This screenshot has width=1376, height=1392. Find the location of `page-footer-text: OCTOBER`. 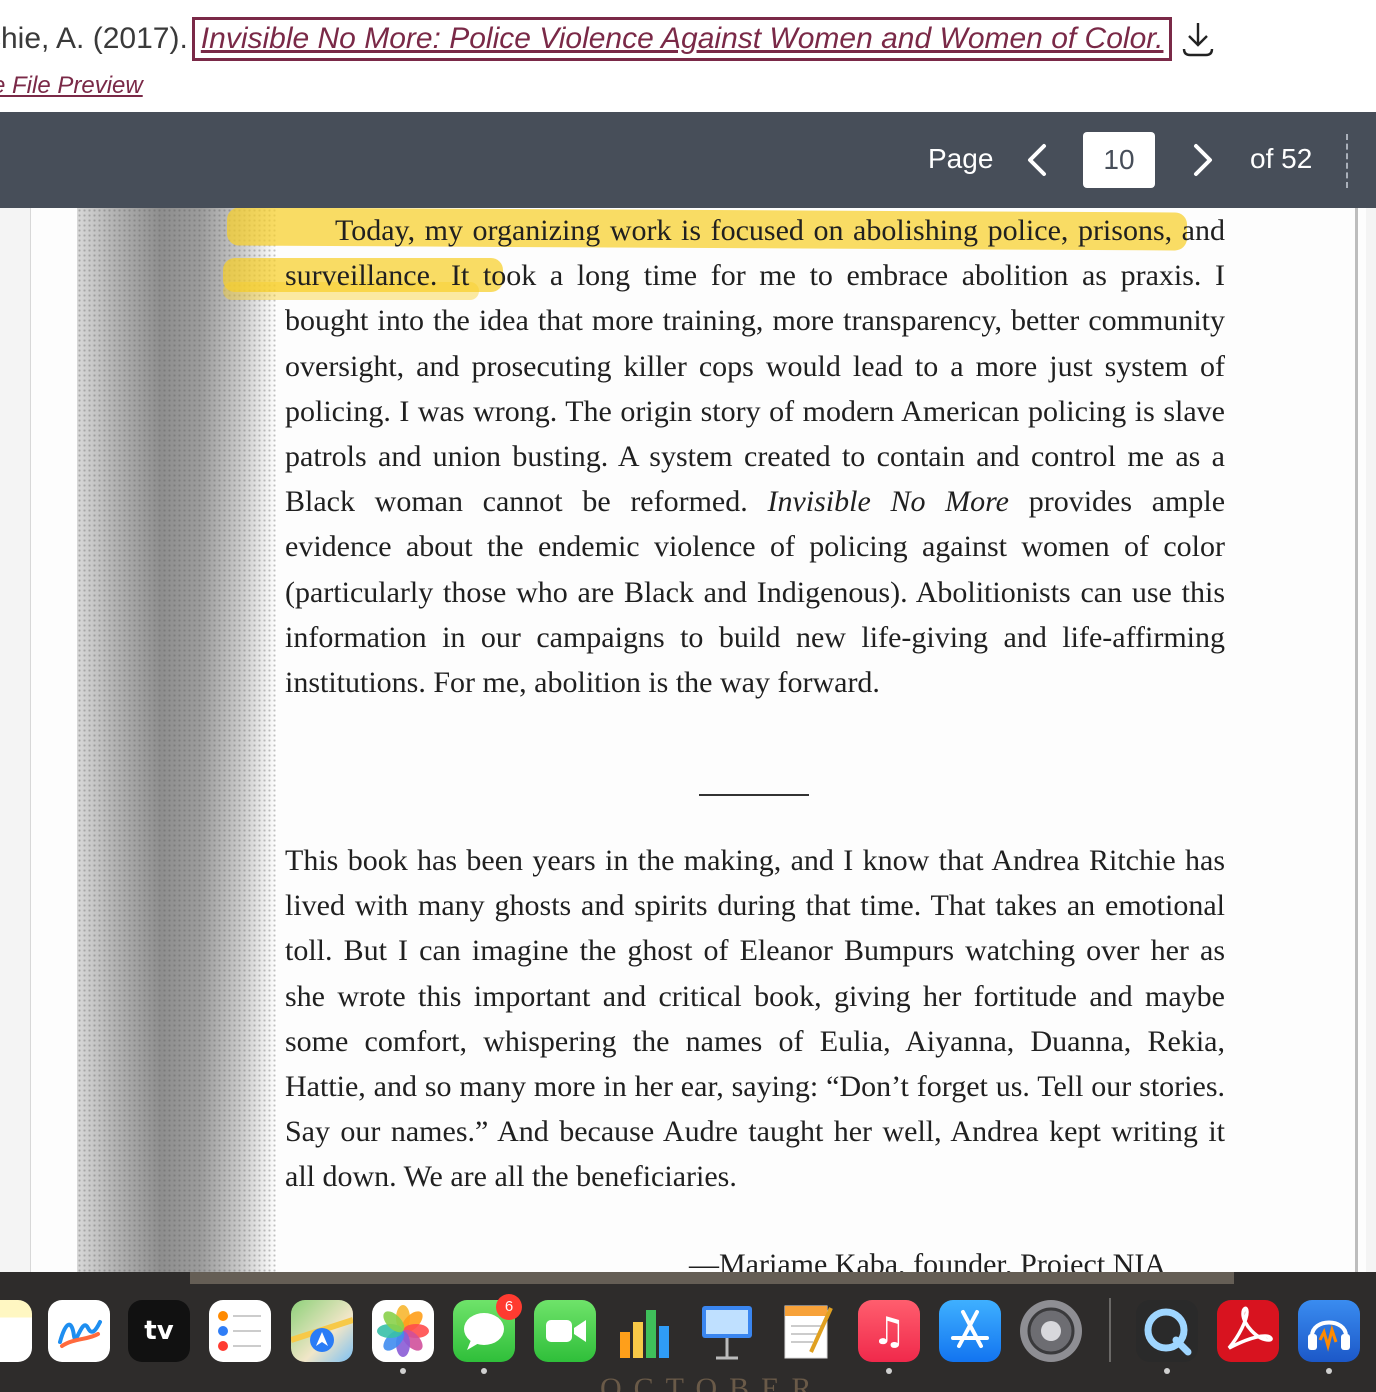

page-footer-text: OCTOBER is located at coordinates (712, 1382).